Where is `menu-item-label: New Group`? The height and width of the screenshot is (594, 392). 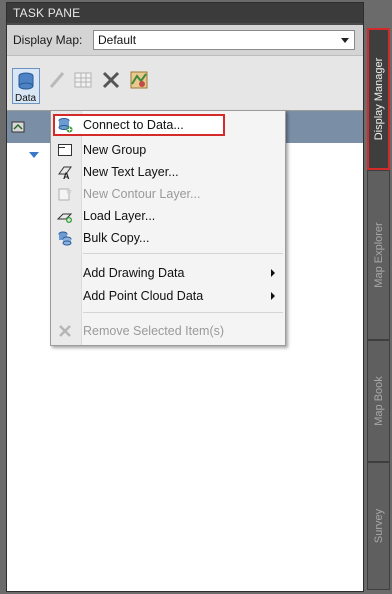 menu-item-label: New Group is located at coordinates (115, 150).